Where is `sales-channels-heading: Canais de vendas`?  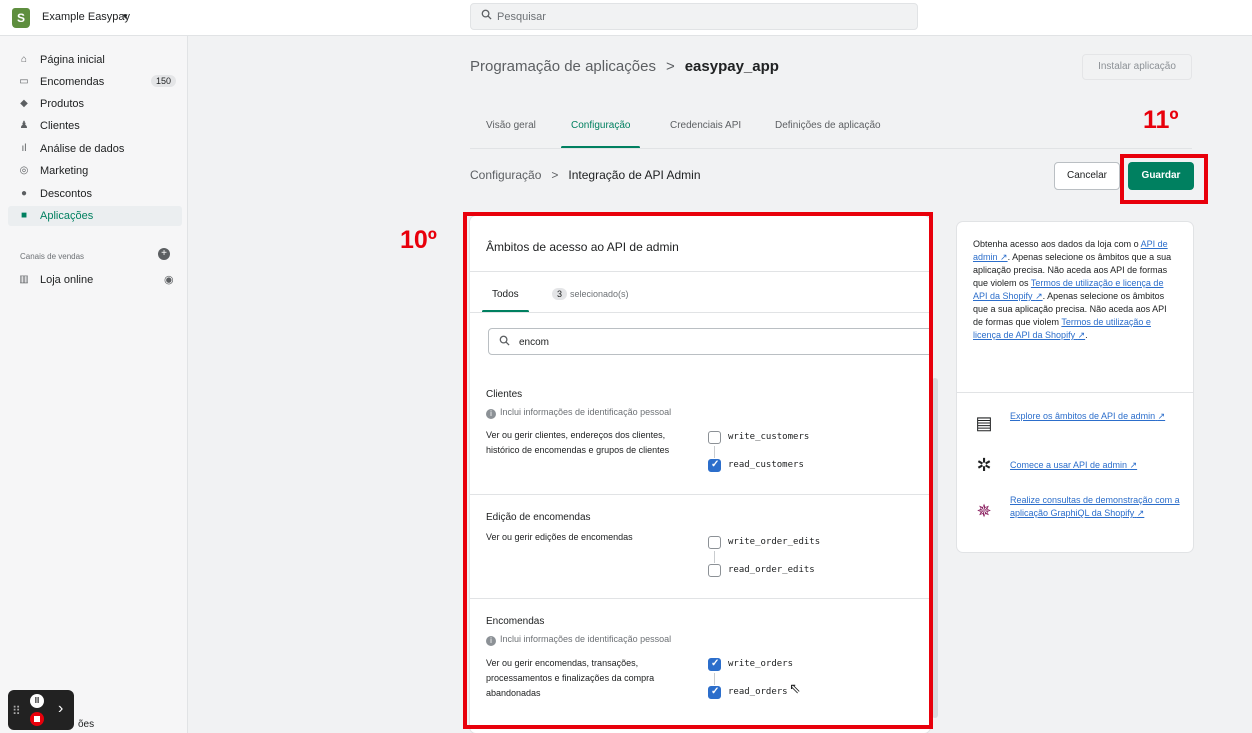
sales-channels-heading: Canais de vendas is located at coordinates (52, 256).